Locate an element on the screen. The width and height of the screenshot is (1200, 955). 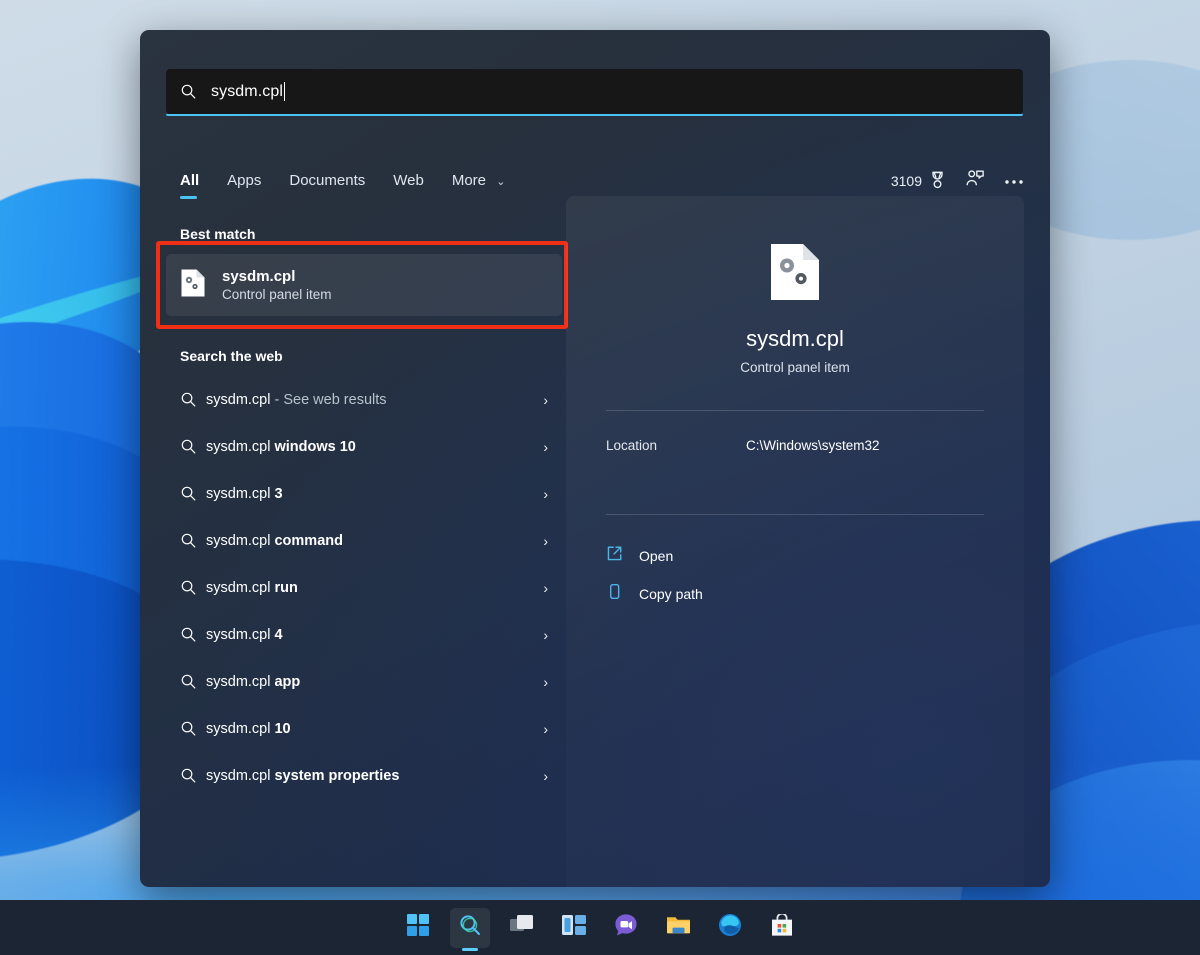
web-suggestion-item: sysdm.cpl 10 › is located at coordinates (364, 728).